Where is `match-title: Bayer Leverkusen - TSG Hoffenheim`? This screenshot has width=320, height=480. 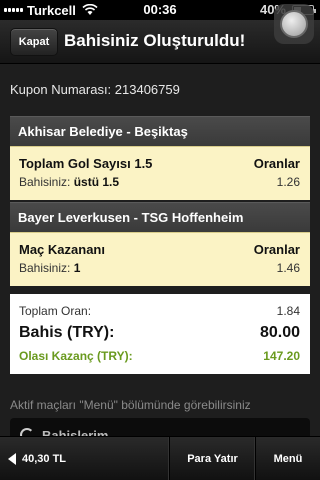
match-title: Bayer Leverkusen - TSG Hoffenheim is located at coordinates (160, 217).